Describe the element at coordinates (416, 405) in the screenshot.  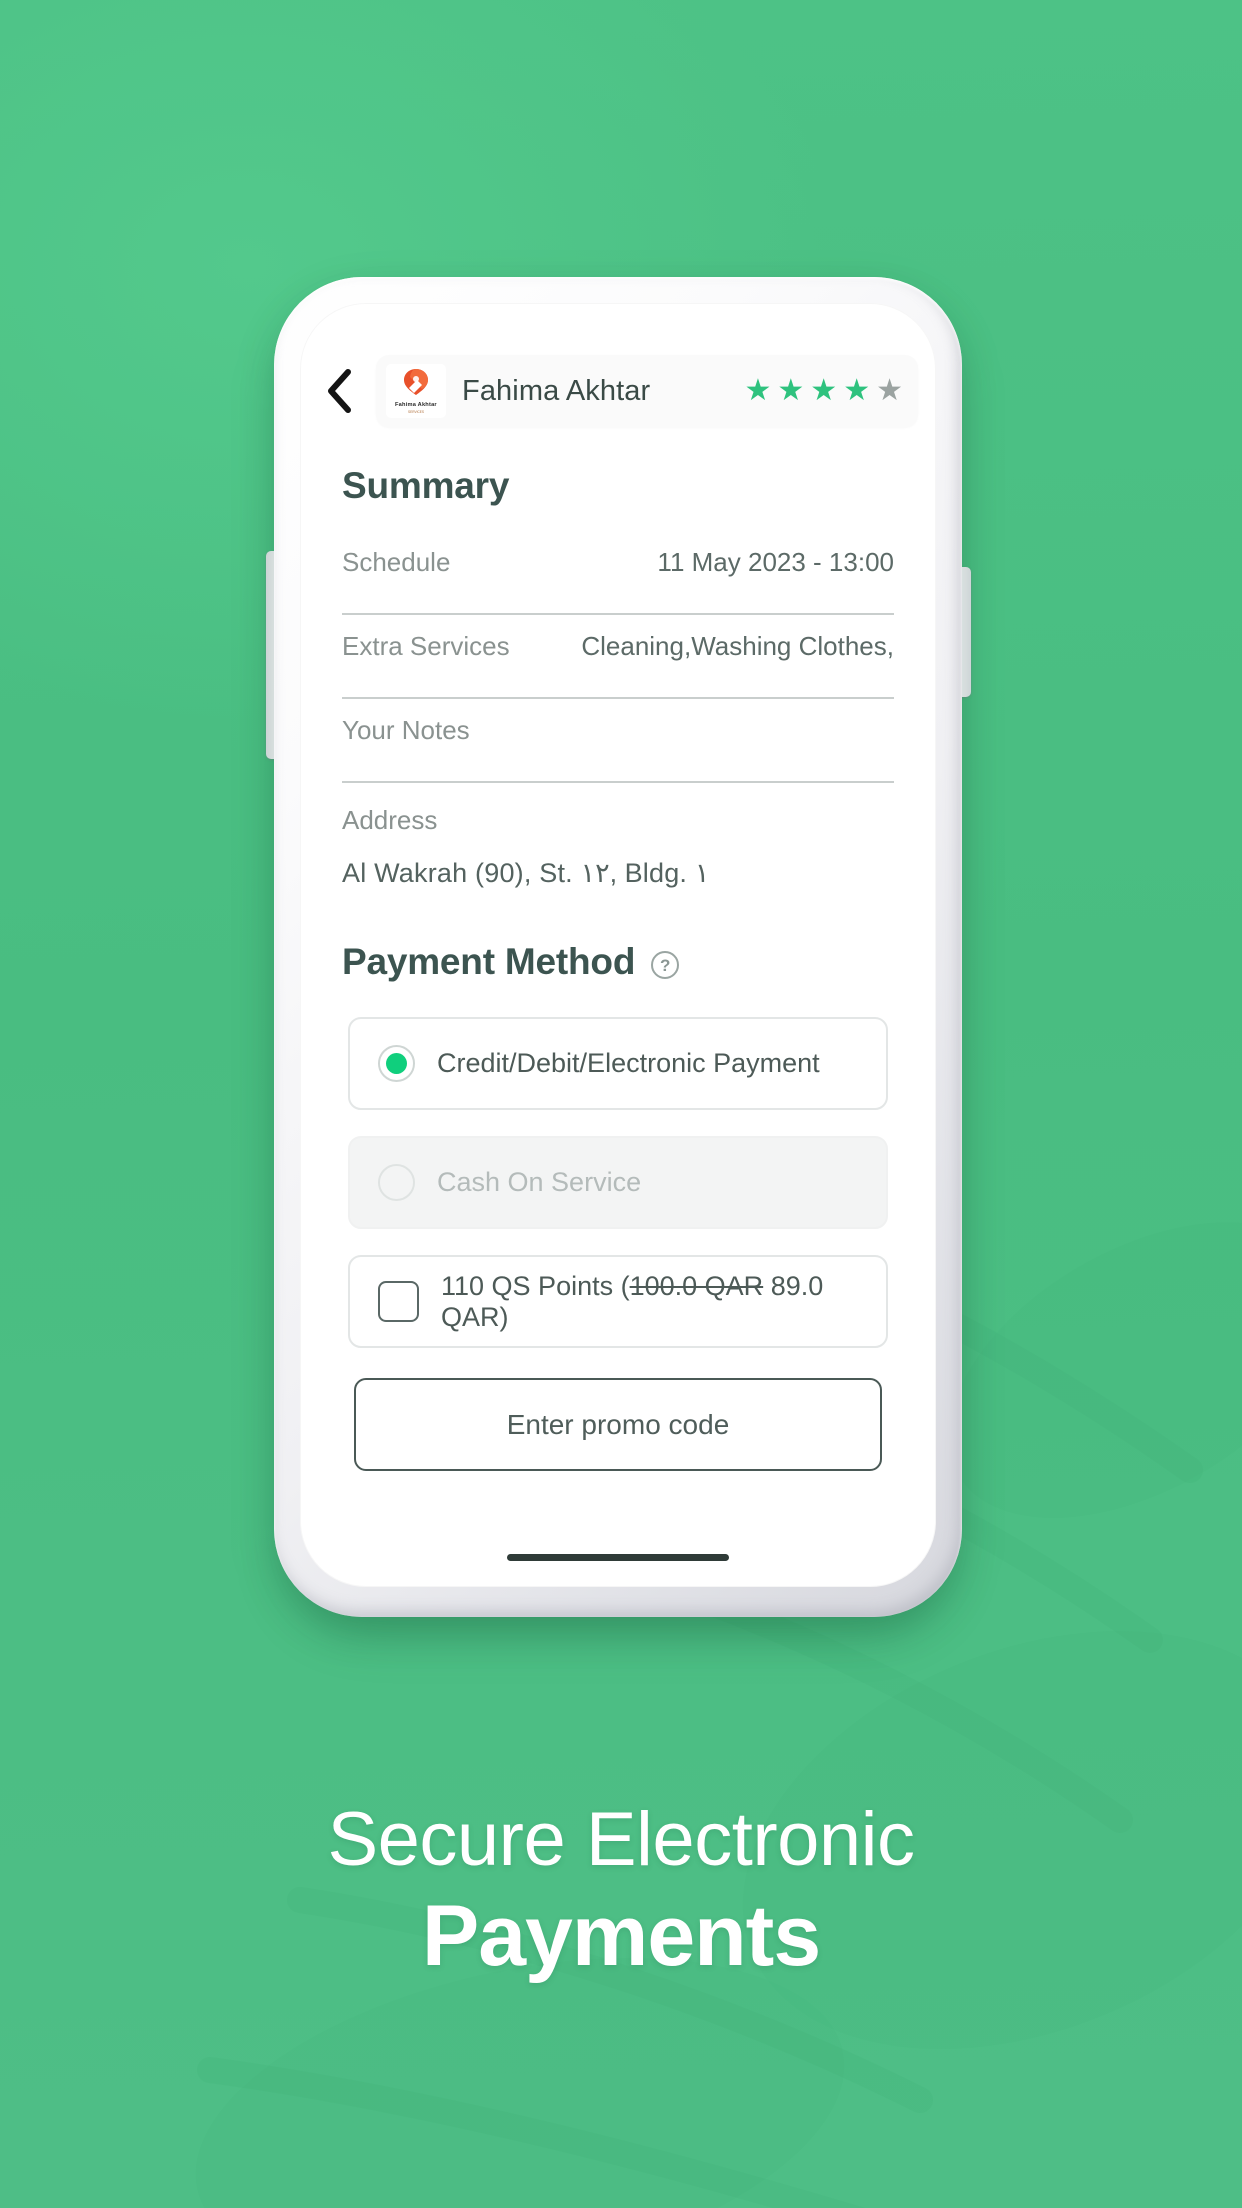
I see `avatar-brand-name: Fahima Akhtar` at that location.